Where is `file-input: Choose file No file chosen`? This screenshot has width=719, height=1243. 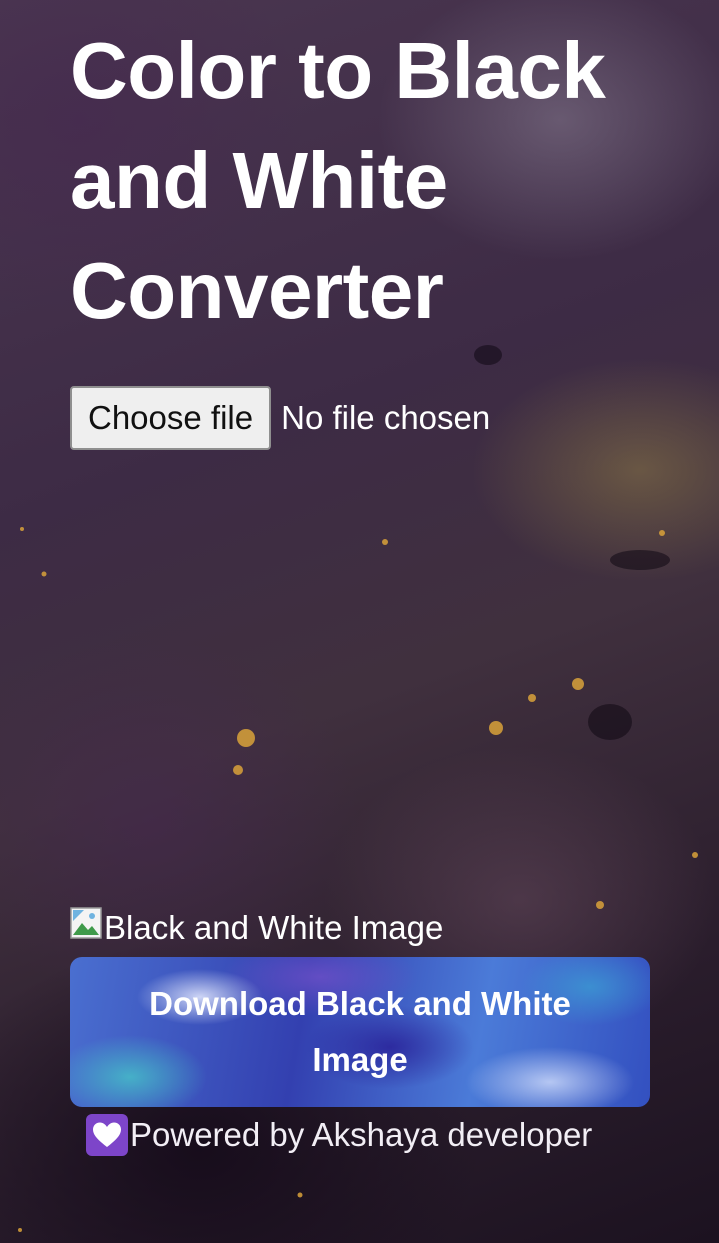 file-input: Choose file No file chosen is located at coordinates (280, 418).